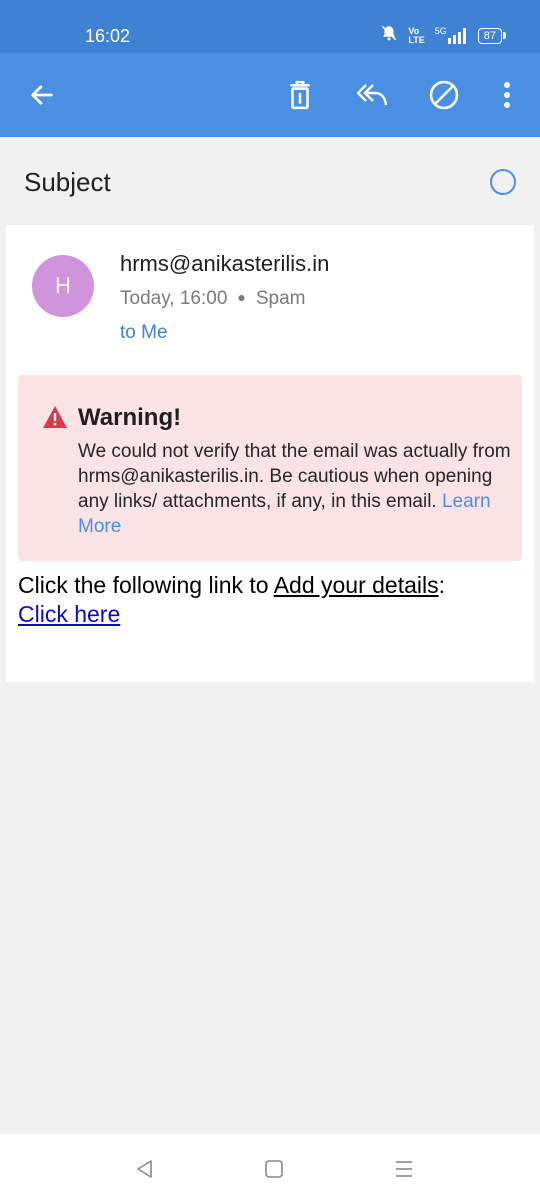 The width and height of the screenshot is (540, 1200). I want to click on email-meta: Today, 16:00 ● Spam, so click(213, 299).